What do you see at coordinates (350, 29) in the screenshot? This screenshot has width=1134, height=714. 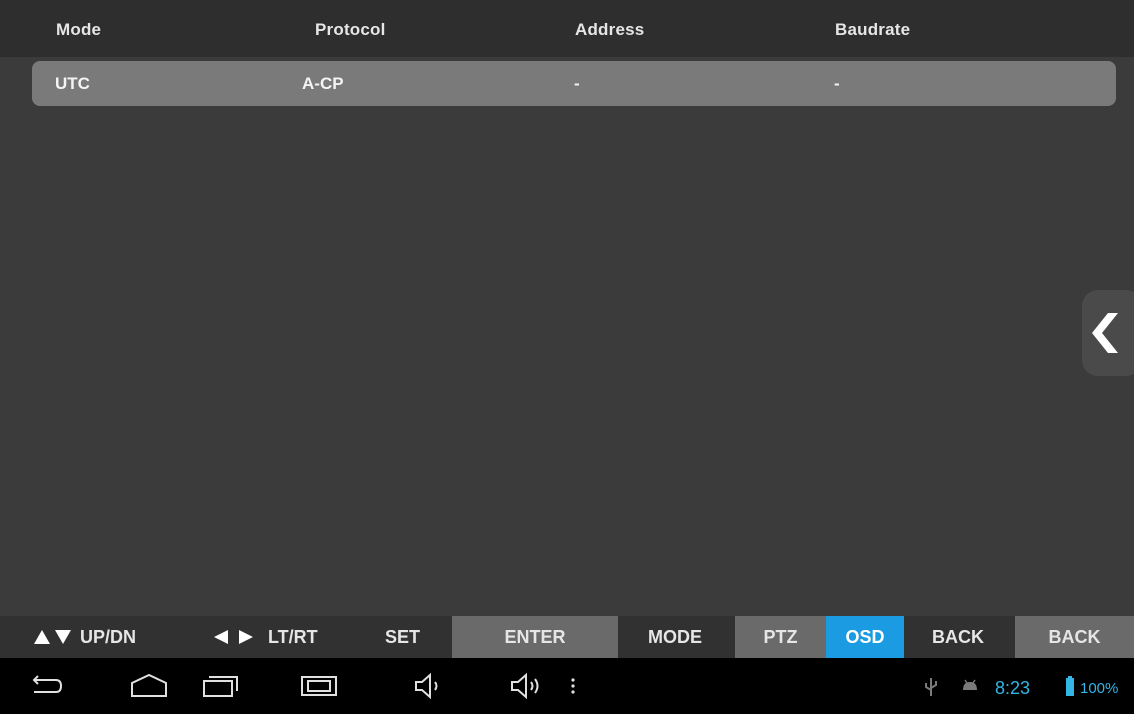 I see `header-protocol: Protocol` at bounding box center [350, 29].